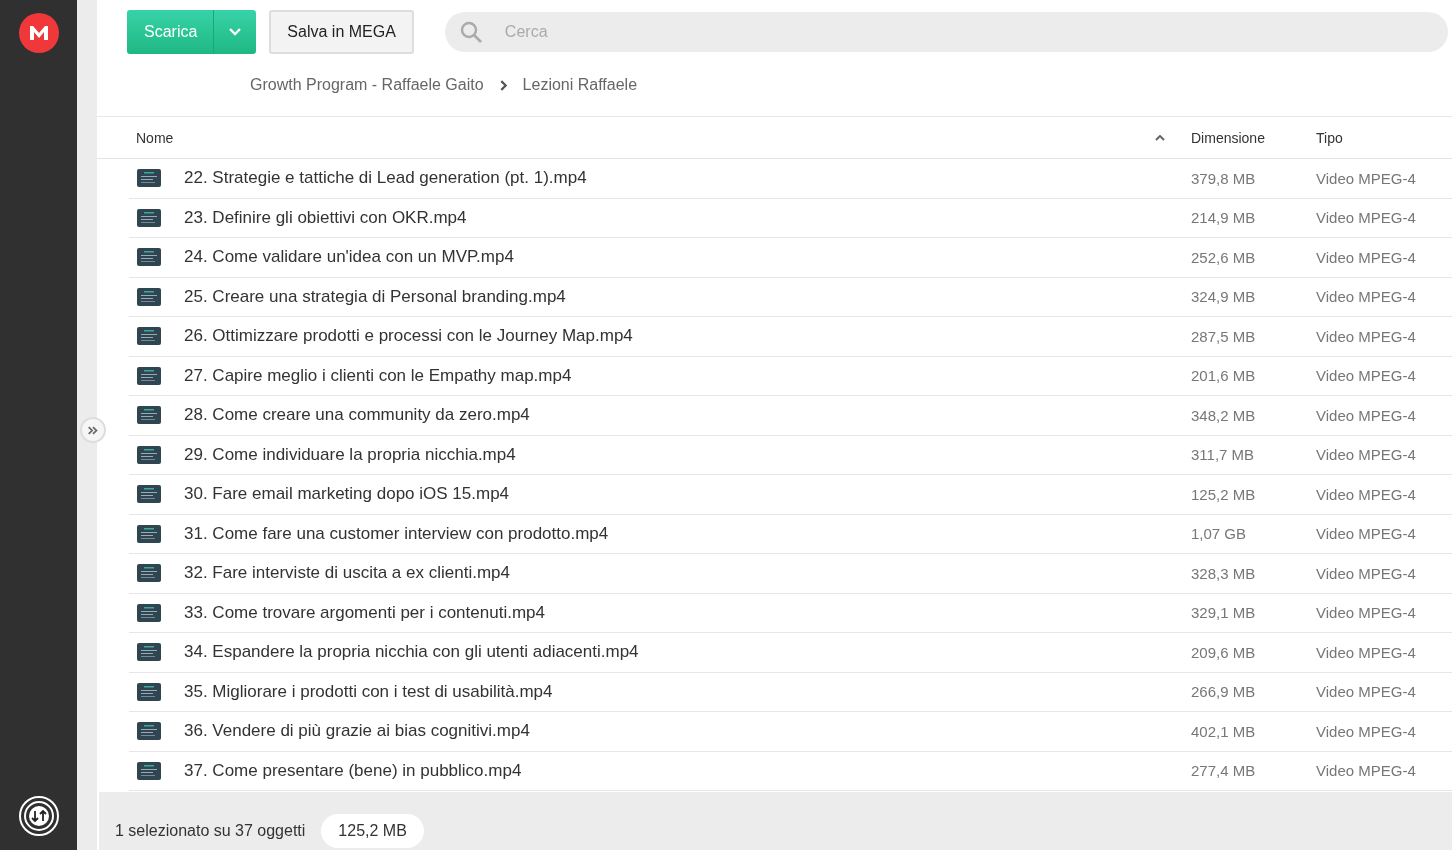  What do you see at coordinates (38, 33) in the screenshot?
I see `logo-icon` at bounding box center [38, 33].